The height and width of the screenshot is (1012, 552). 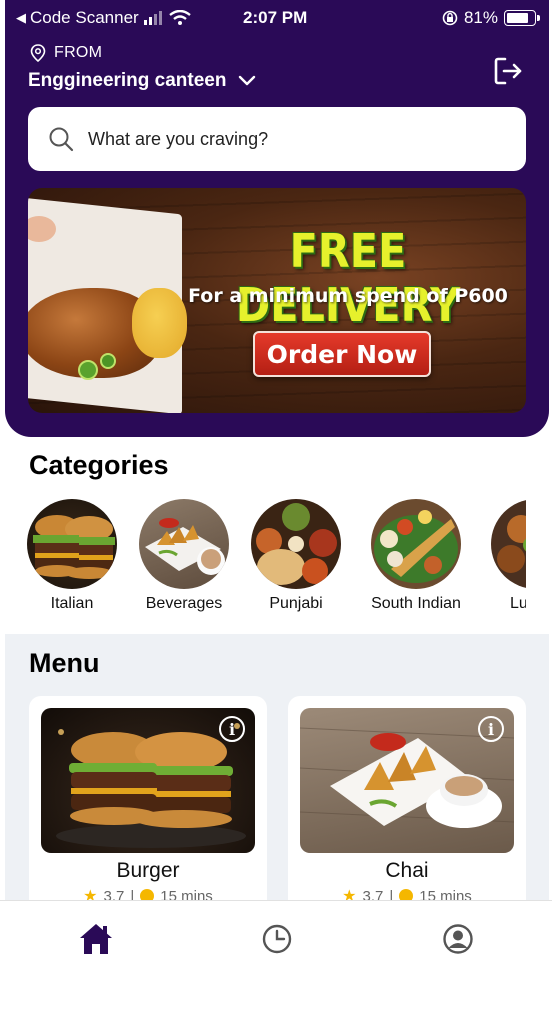 I want to click on tab-home, so click(x=96, y=939).